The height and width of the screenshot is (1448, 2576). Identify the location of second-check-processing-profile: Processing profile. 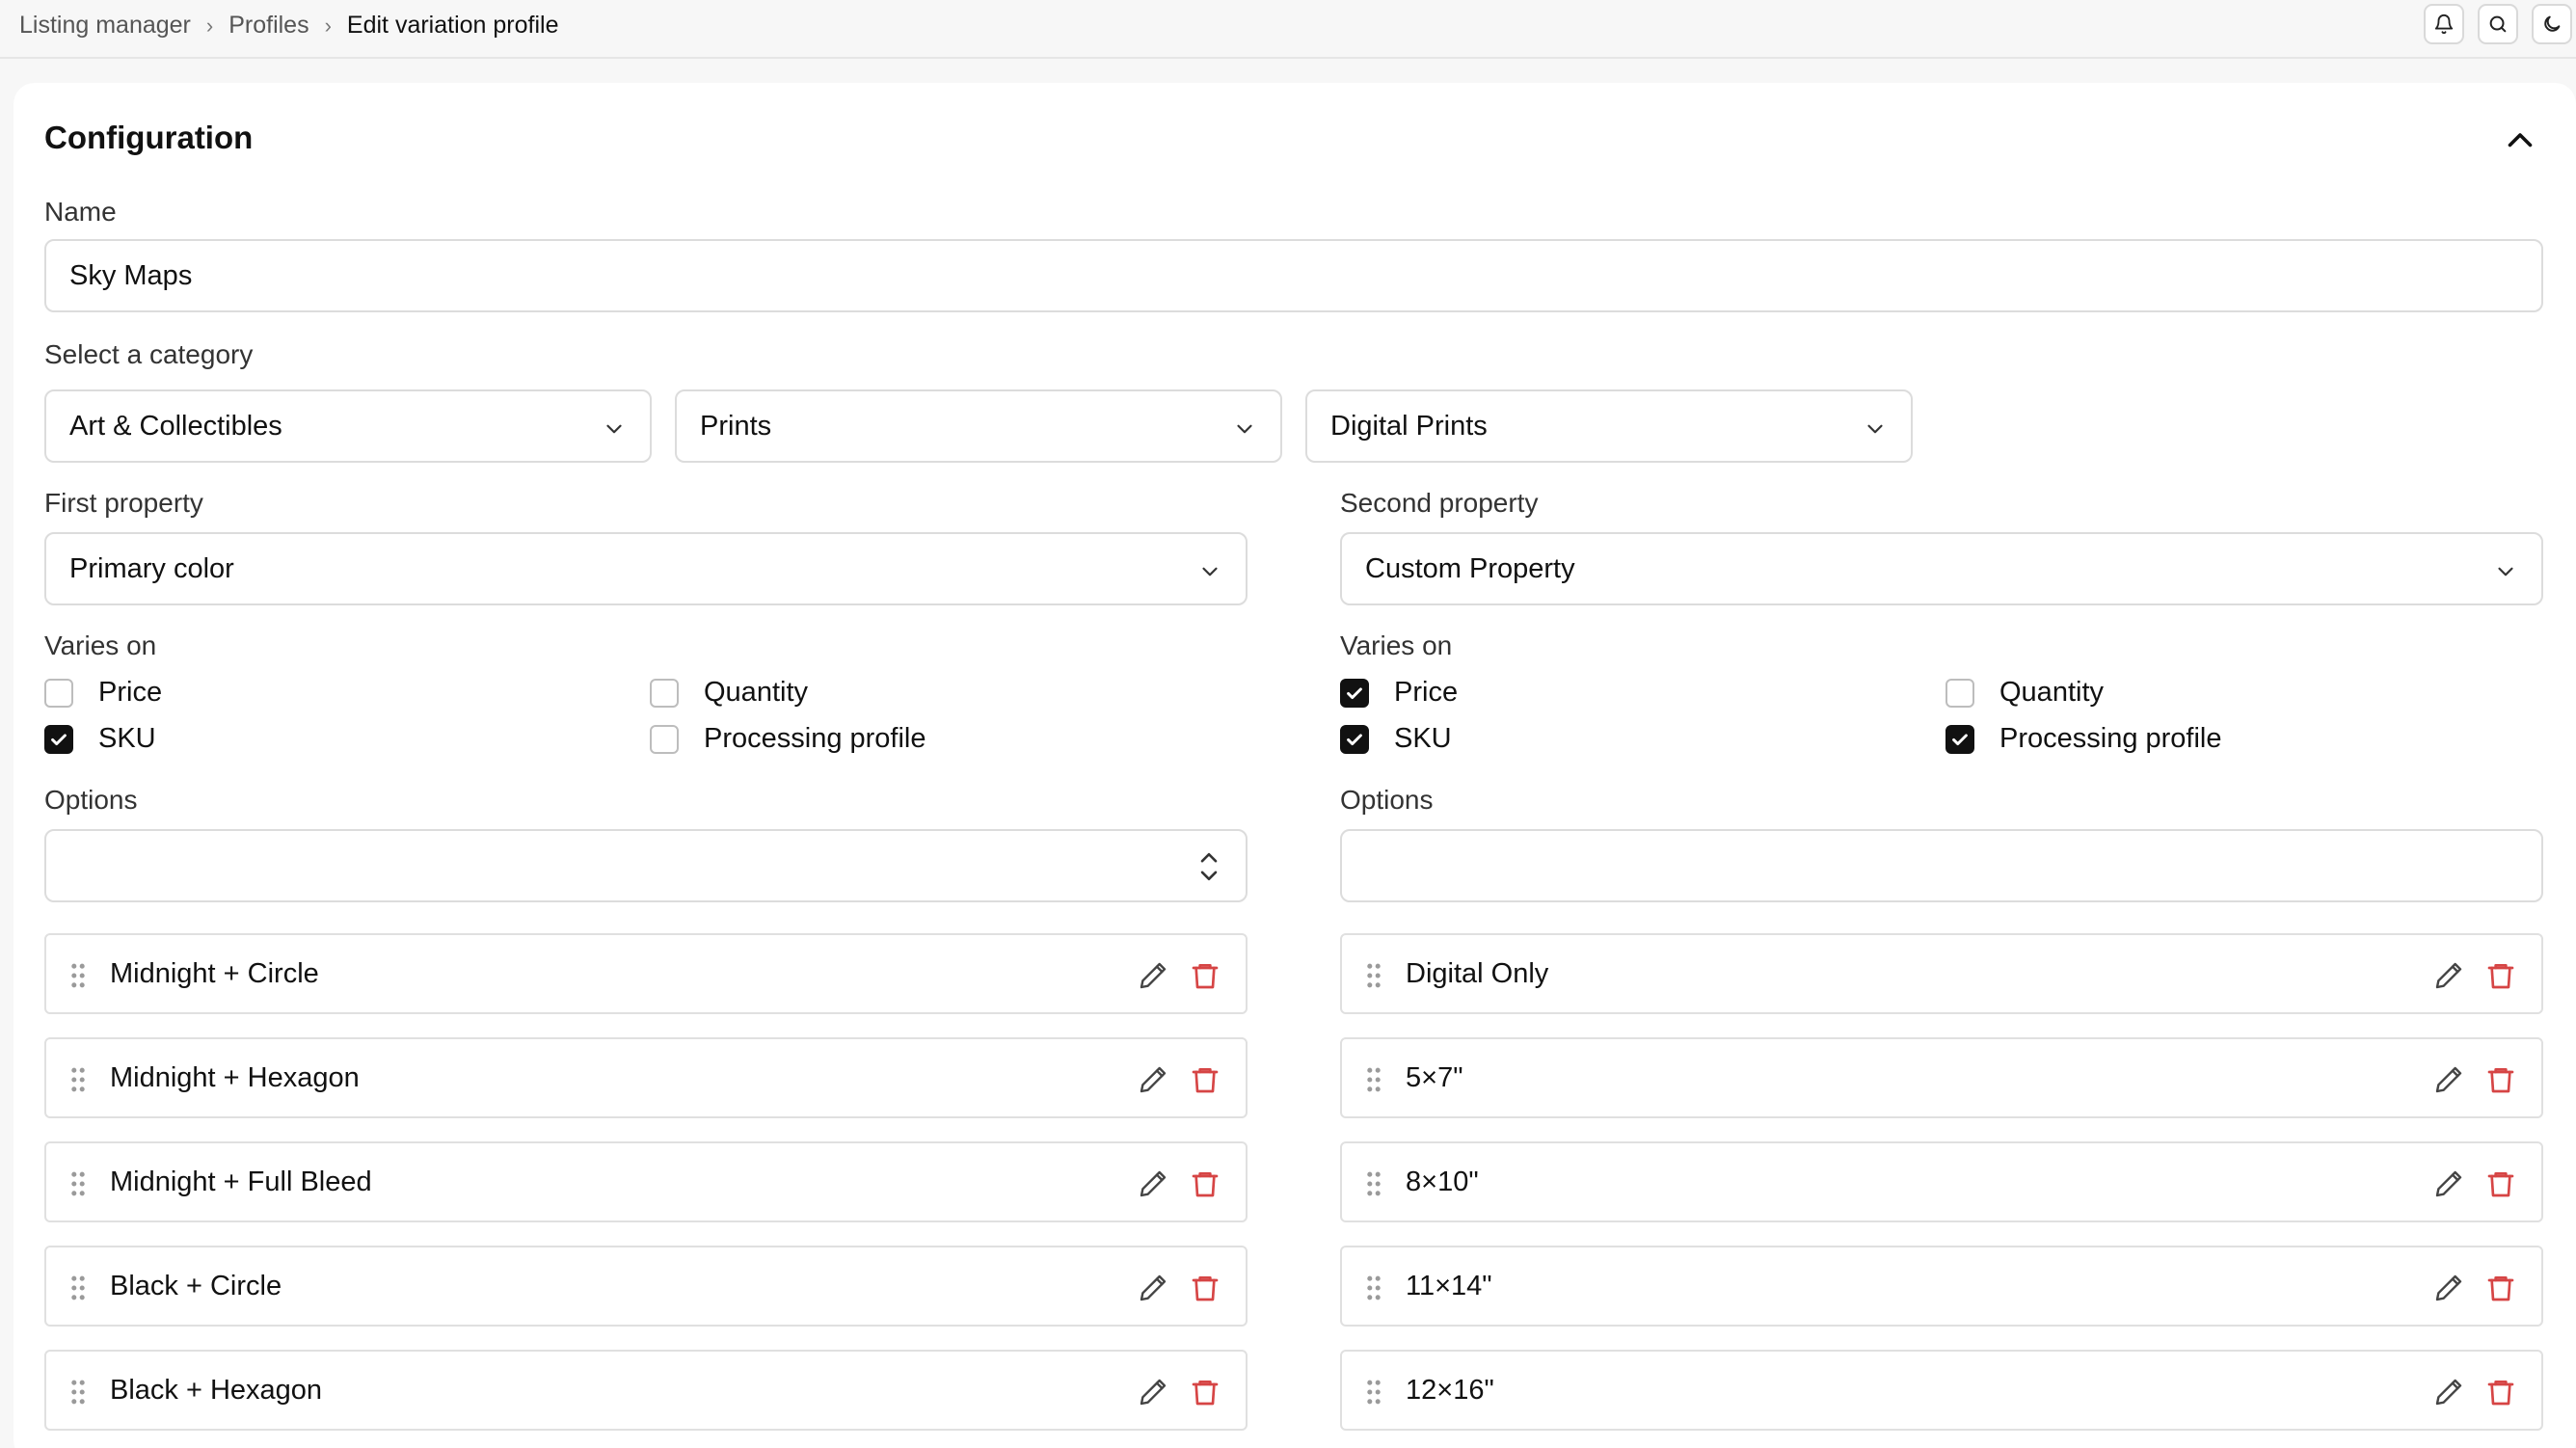
(2084, 739).